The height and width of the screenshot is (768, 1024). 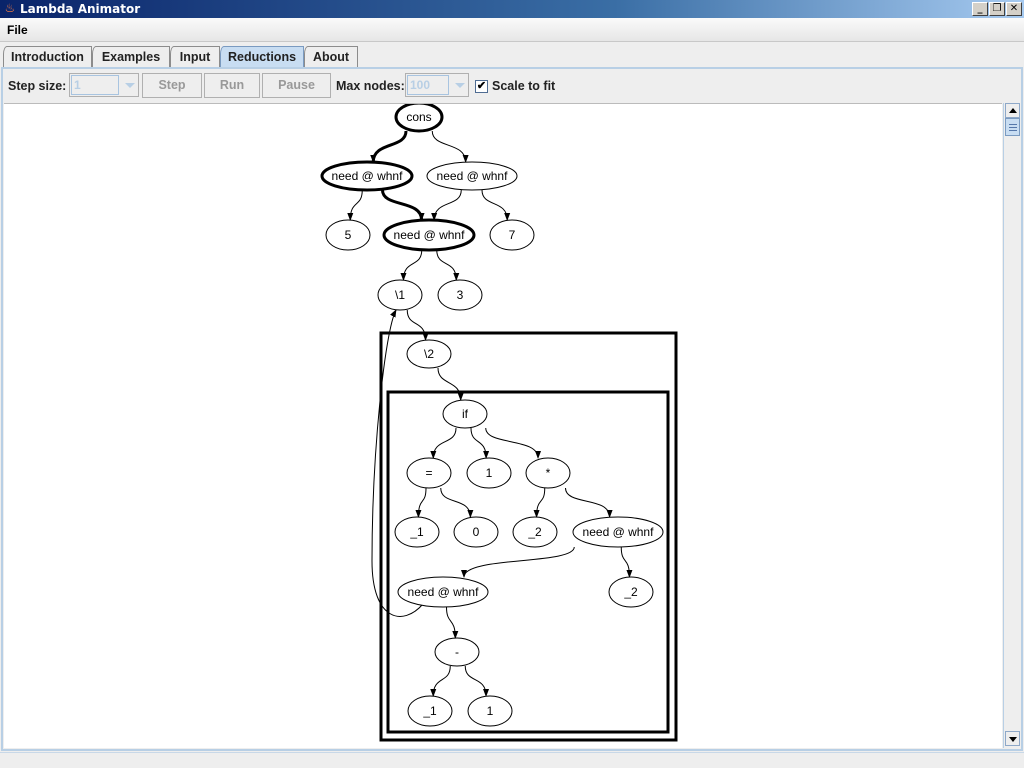 I want to click on graph-node-cons: cons, so click(x=419, y=118).